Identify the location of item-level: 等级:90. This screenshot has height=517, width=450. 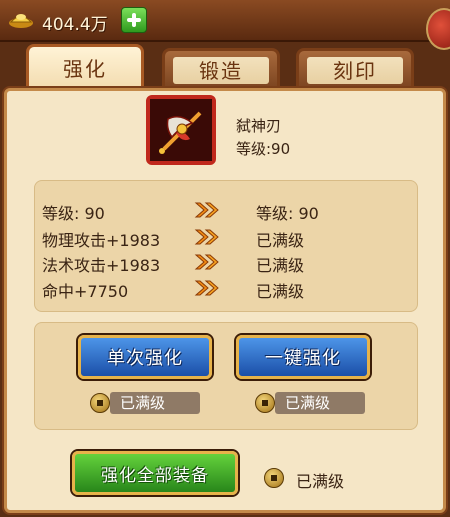
(263, 149).